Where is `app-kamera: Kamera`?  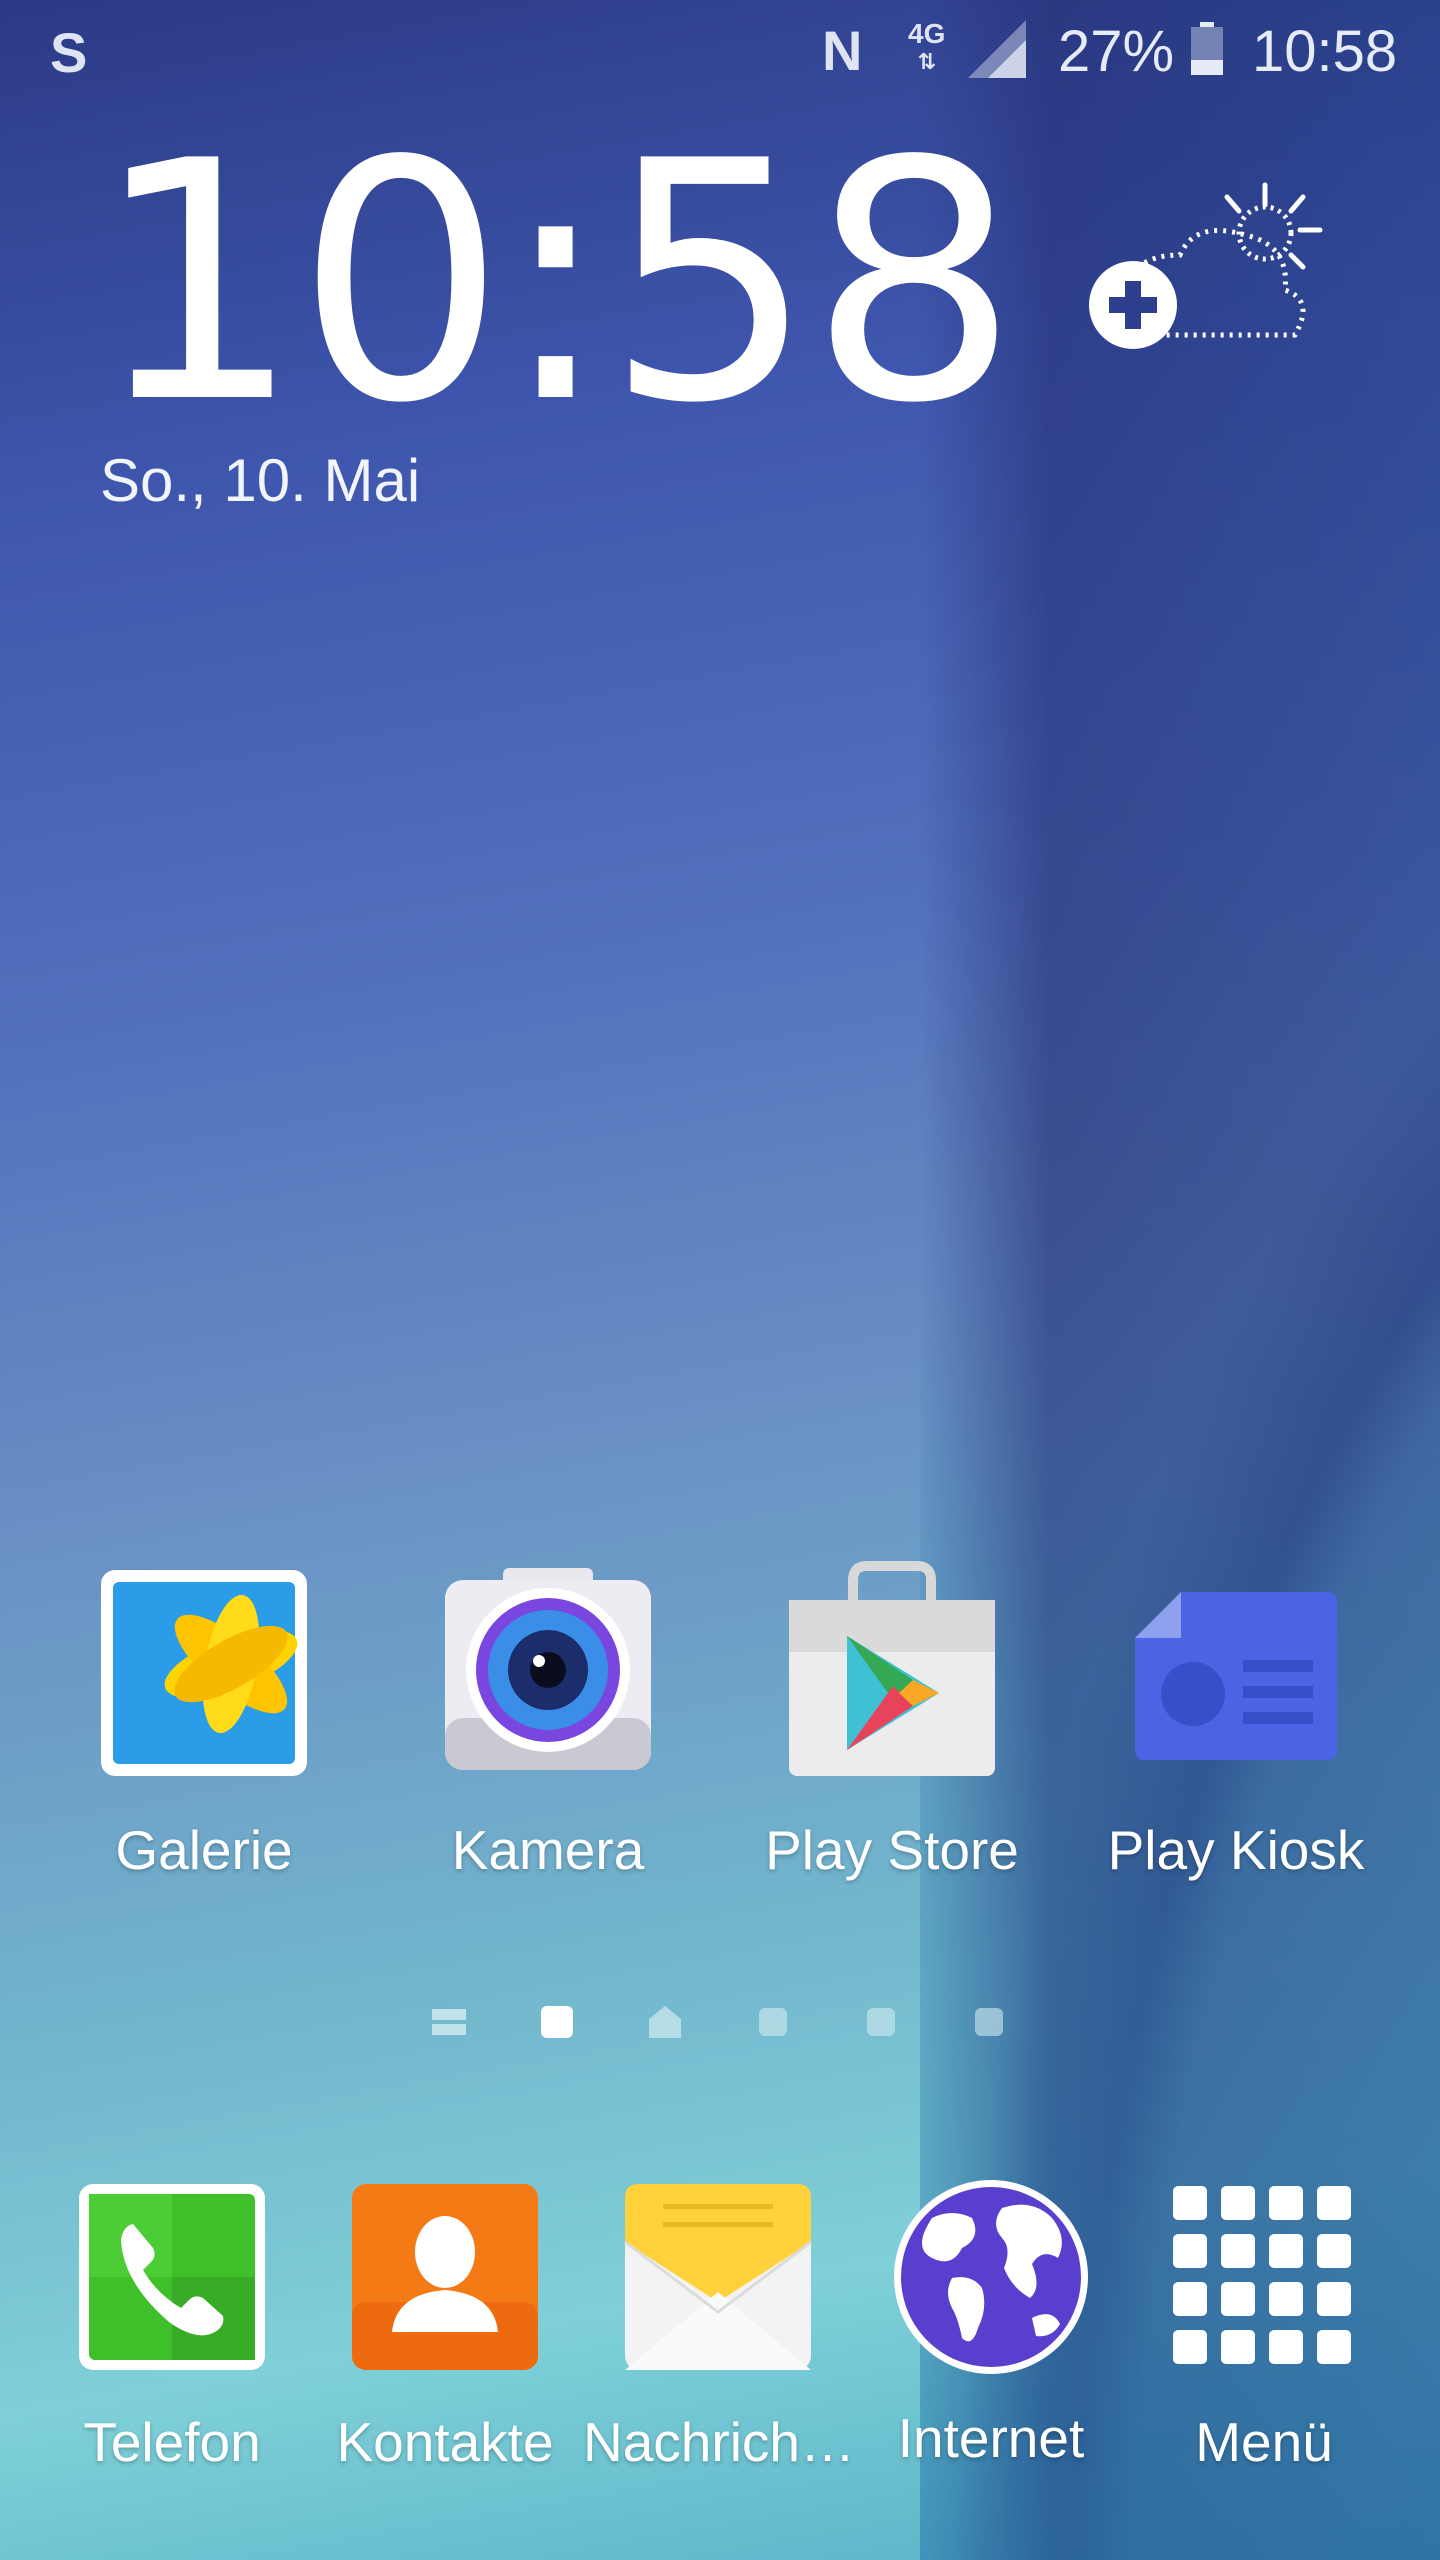 app-kamera: Kamera is located at coordinates (548, 1725).